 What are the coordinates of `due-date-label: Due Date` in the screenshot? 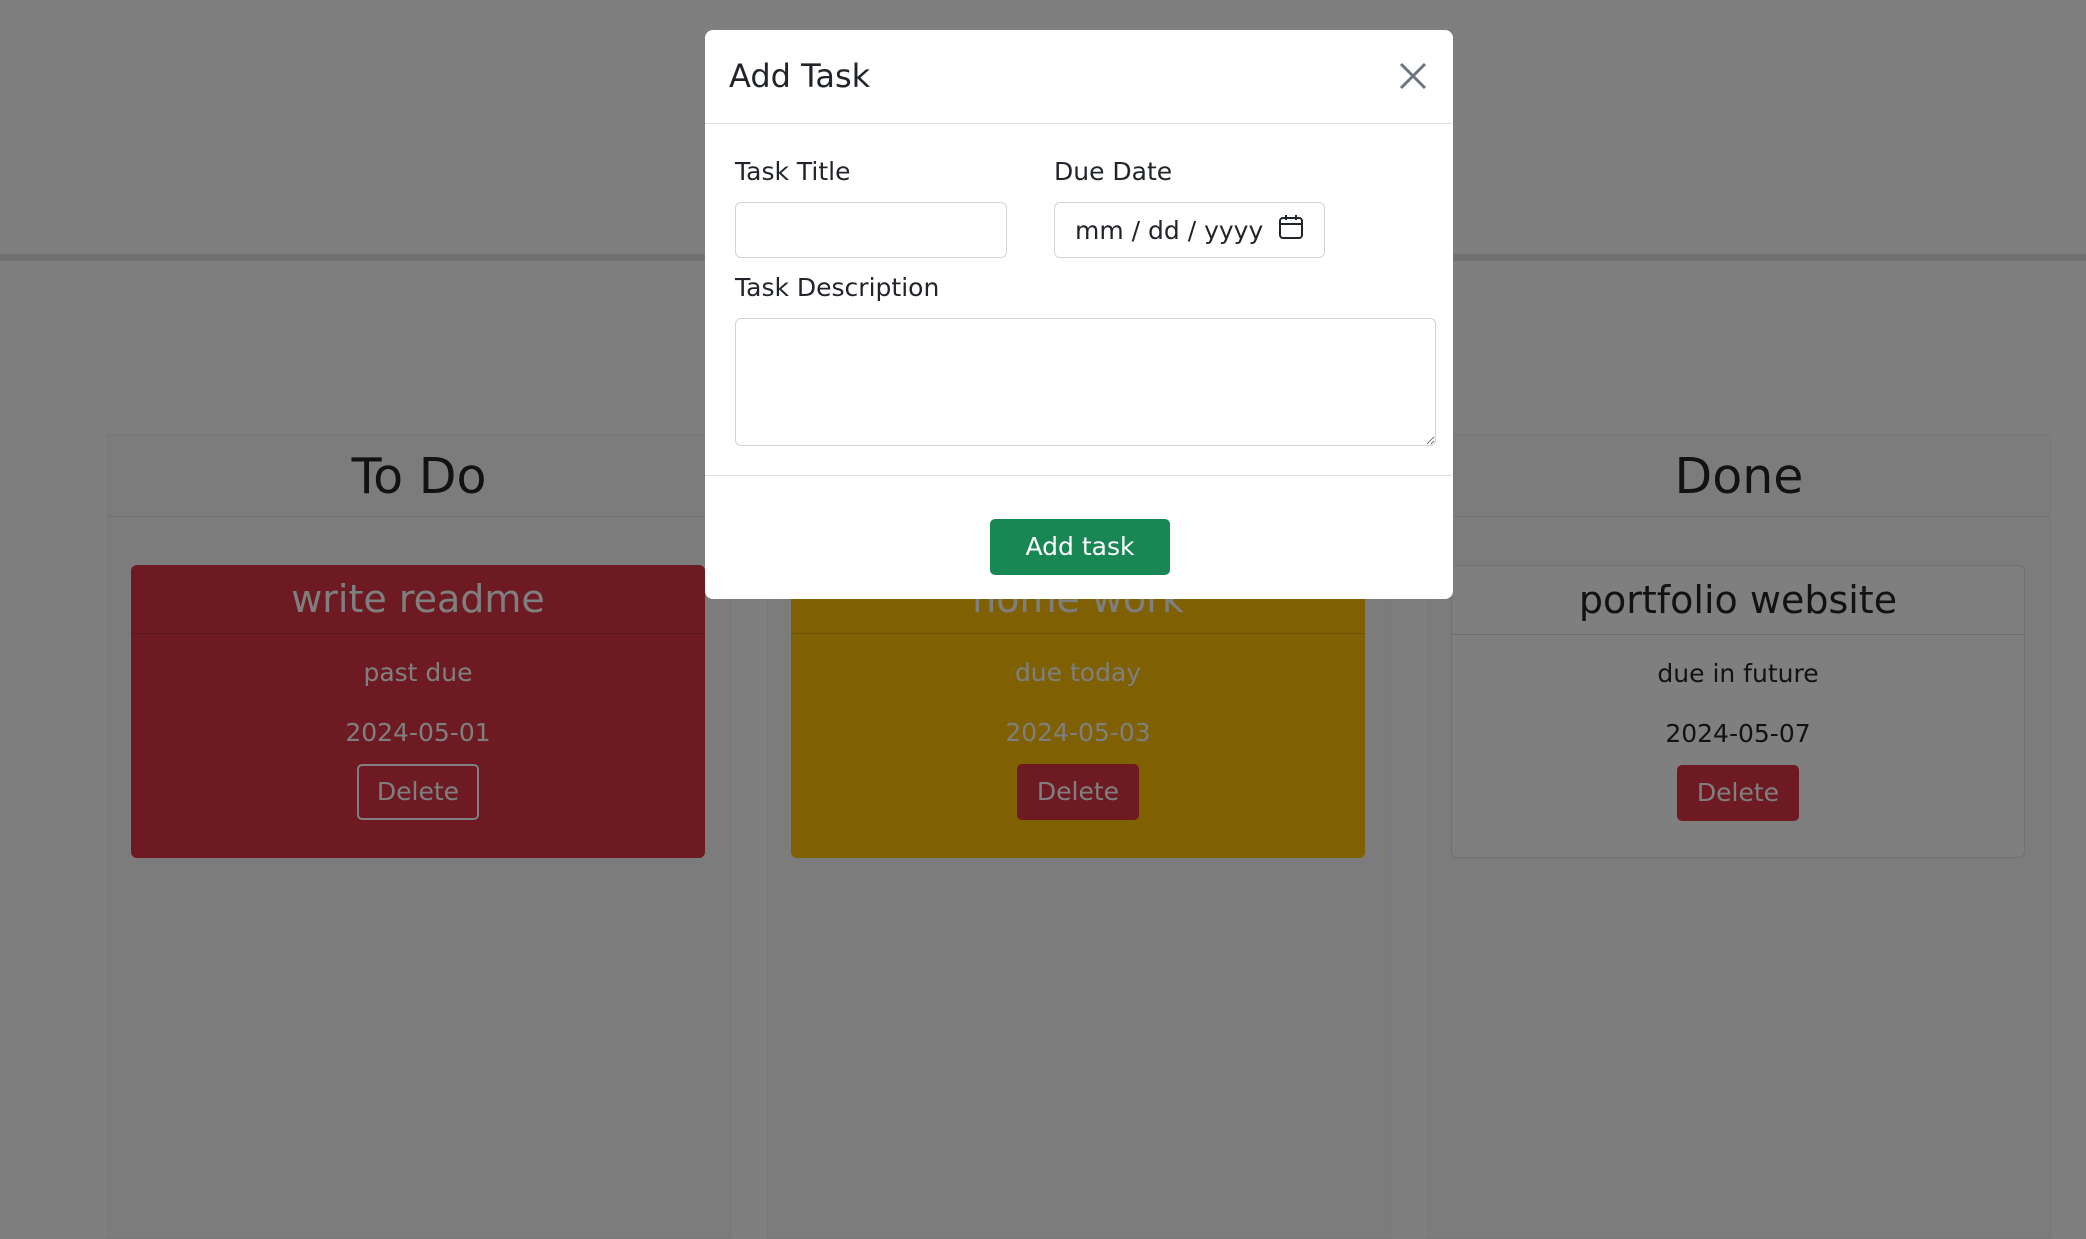 It's located at (1113, 171).